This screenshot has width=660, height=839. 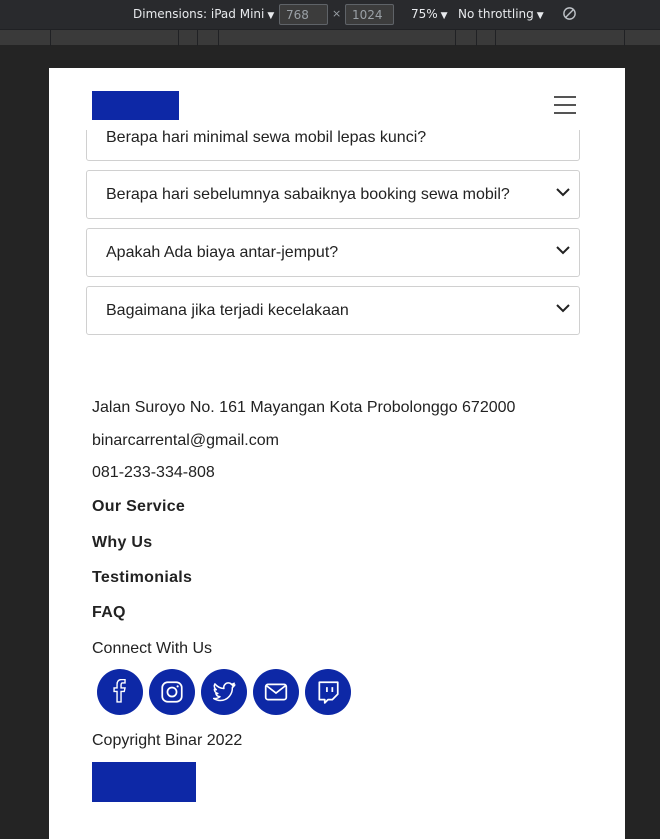 What do you see at coordinates (109, 613) in the screenshot?
I see `footer-link-faq: FAQ` at bounding box center [109, 613].